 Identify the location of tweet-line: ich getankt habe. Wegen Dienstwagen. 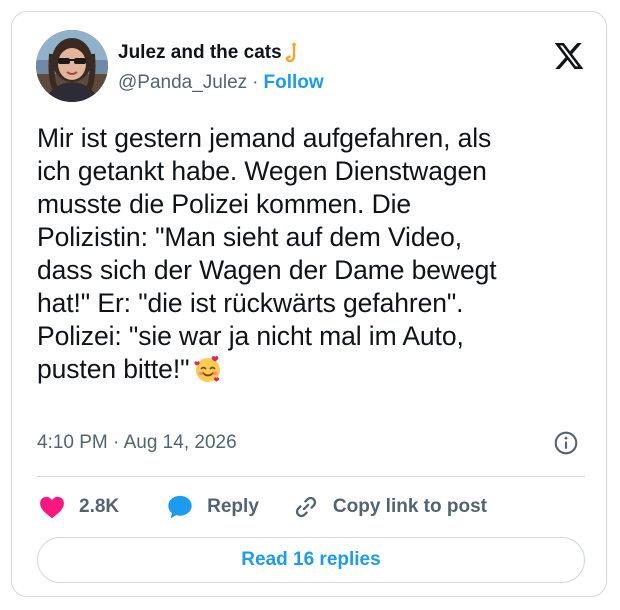
(262, 171).